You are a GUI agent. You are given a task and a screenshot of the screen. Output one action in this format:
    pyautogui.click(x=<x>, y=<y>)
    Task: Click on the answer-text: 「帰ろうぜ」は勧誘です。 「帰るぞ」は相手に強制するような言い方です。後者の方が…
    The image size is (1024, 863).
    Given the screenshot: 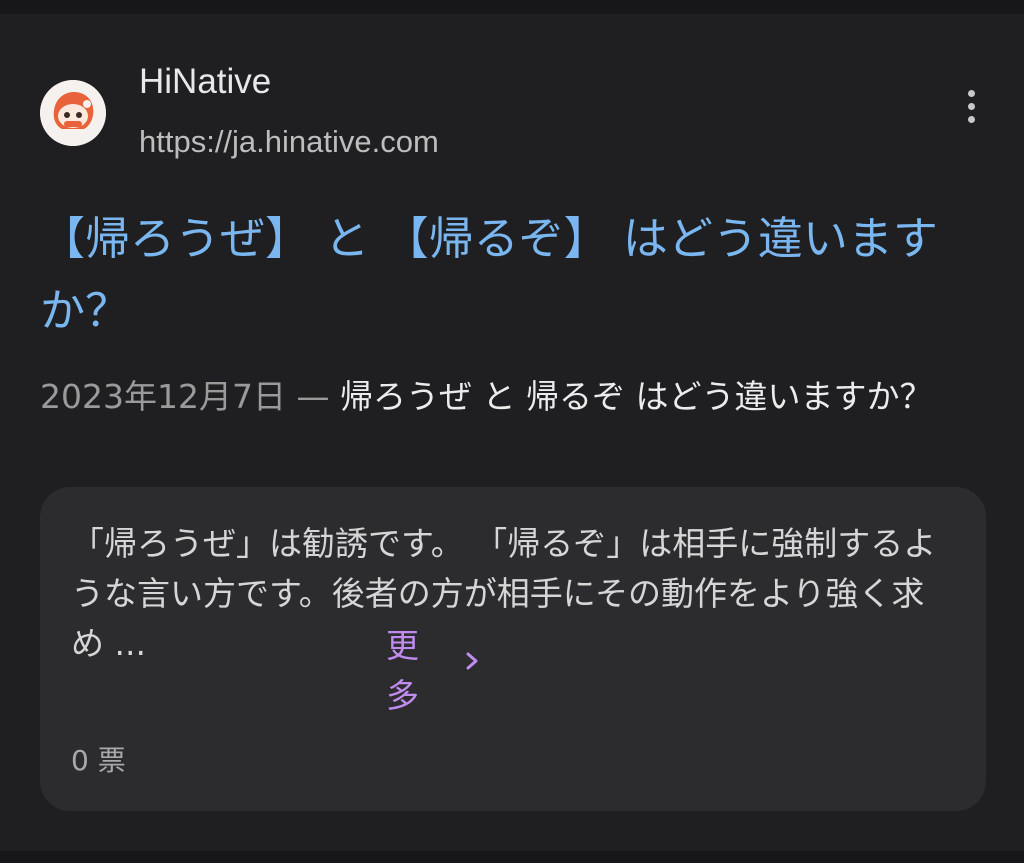 What is the action you would take?
    pyautogui.click(x=504, y=593)
    